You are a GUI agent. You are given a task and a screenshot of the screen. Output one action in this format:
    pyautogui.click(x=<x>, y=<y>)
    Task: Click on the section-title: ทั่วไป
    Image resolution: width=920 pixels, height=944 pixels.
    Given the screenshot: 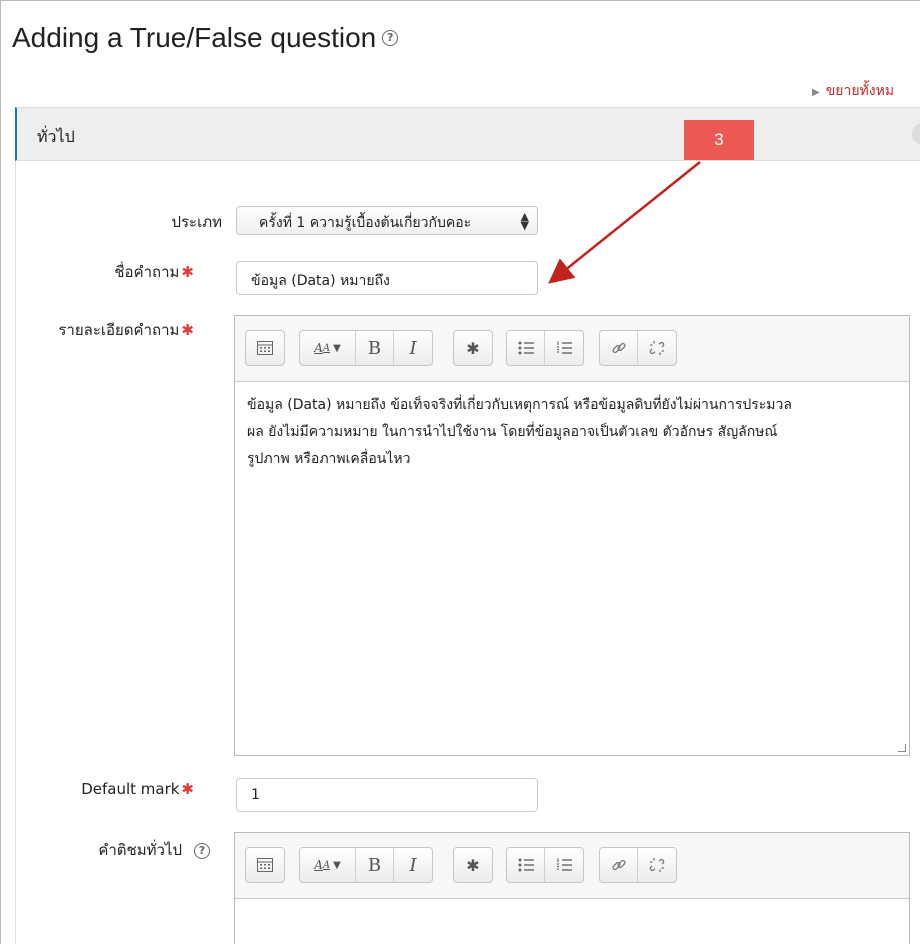 What is the action you would take?
    pyautogui.click(x=56, y=136)
    